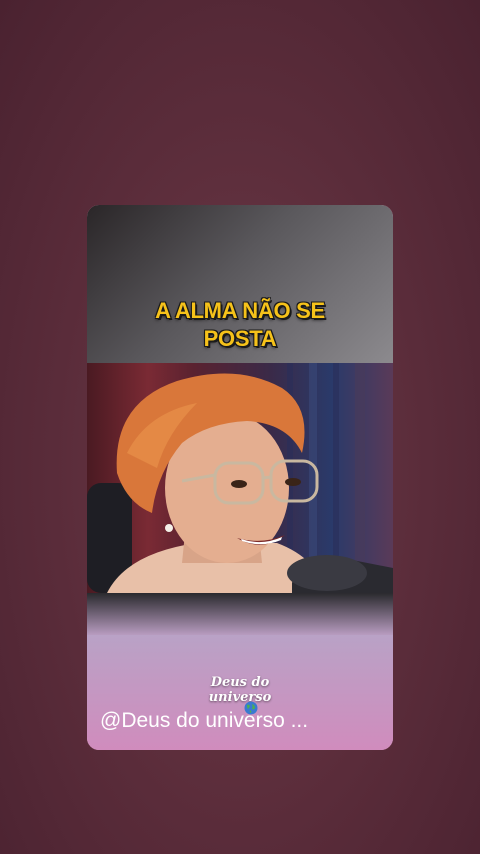  I want to click on caption-line-2: POSTA, so click(240, 338).